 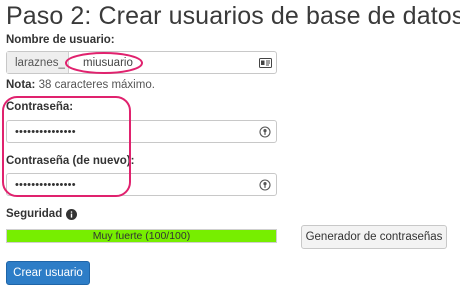 What do you see at coordinates (80, 85) in the screenshot?
I see `username-note: Nota: 38 caracteres máximo.` at bounding box center [80, 85].